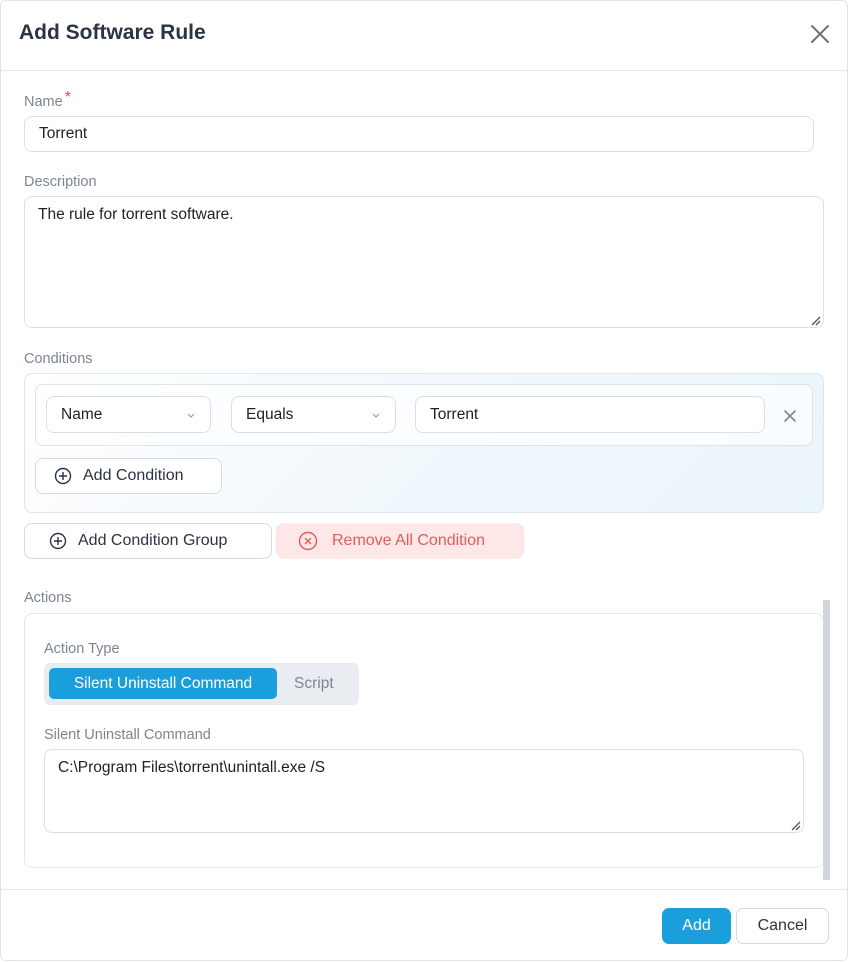 This screenshot has width=850, height=962. Describe the element at coordinates (60, 182) in the screenshot. I see `description-label: Description` at that location.